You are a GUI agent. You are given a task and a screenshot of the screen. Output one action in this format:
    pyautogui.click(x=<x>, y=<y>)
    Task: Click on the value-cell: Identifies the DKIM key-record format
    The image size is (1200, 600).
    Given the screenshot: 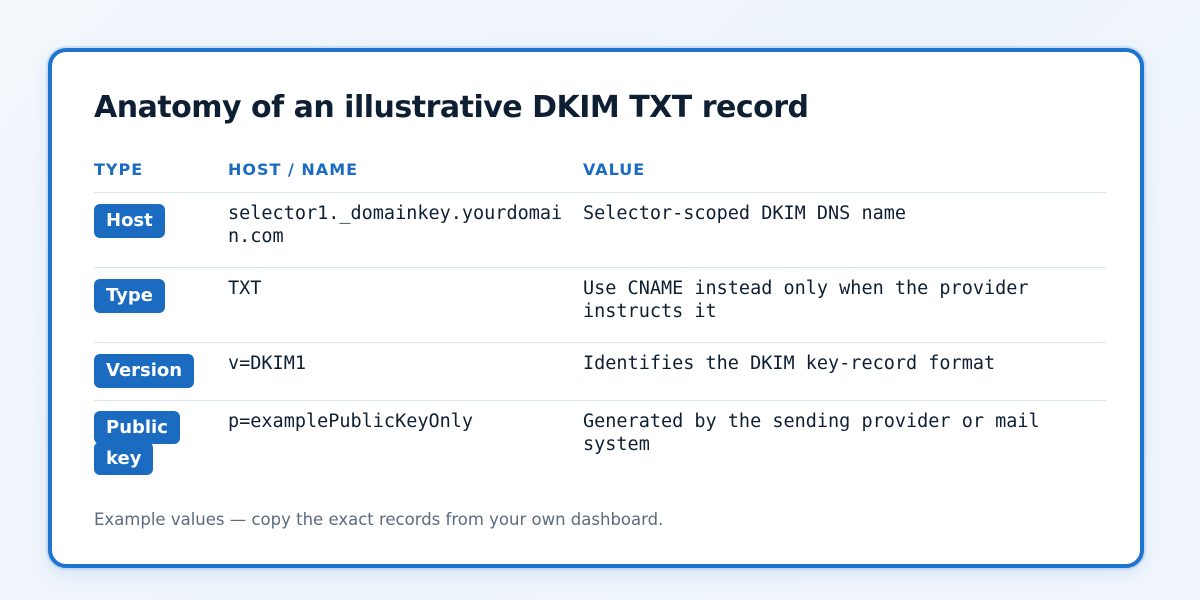 What is the action you would take?
    pyautogui.click(x=789, y=363)
    